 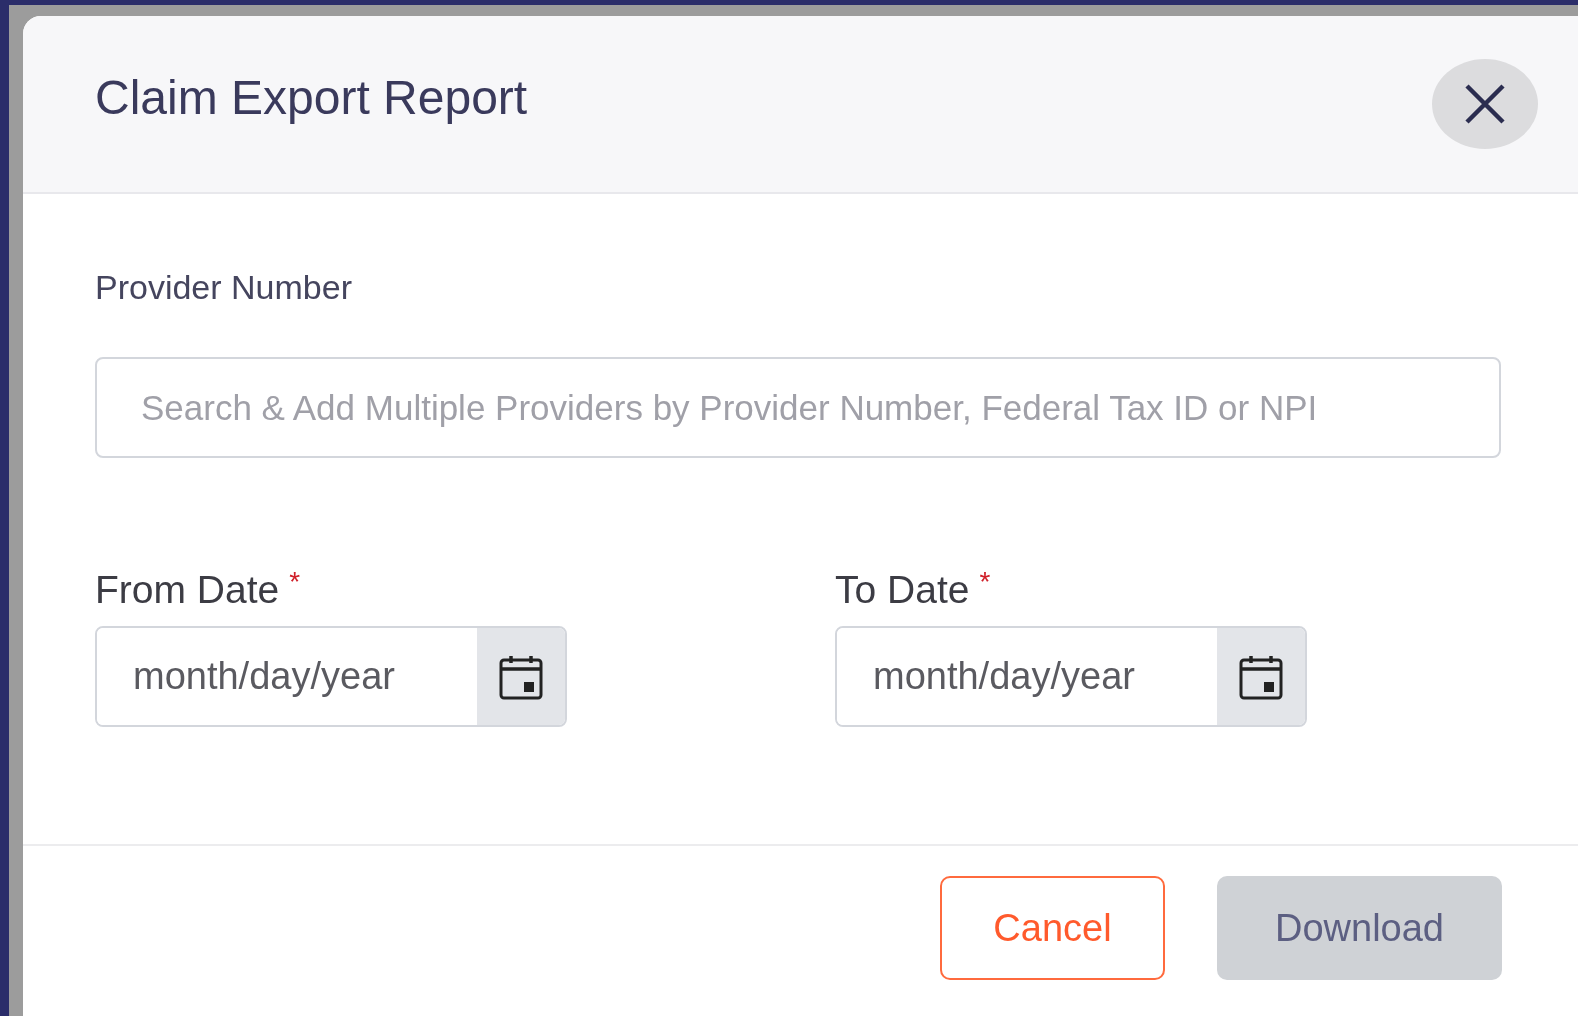 What do you see at coordinates (1485, 104) in the screenshot?
I see `close-icon` at bounding box center [1485, 104].